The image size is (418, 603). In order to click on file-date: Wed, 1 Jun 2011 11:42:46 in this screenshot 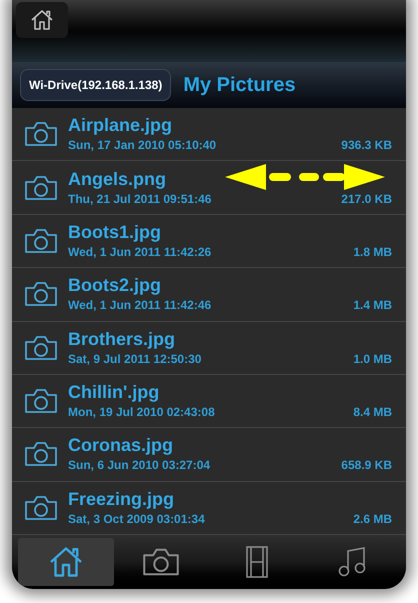, I will do `click(140, 305)`.